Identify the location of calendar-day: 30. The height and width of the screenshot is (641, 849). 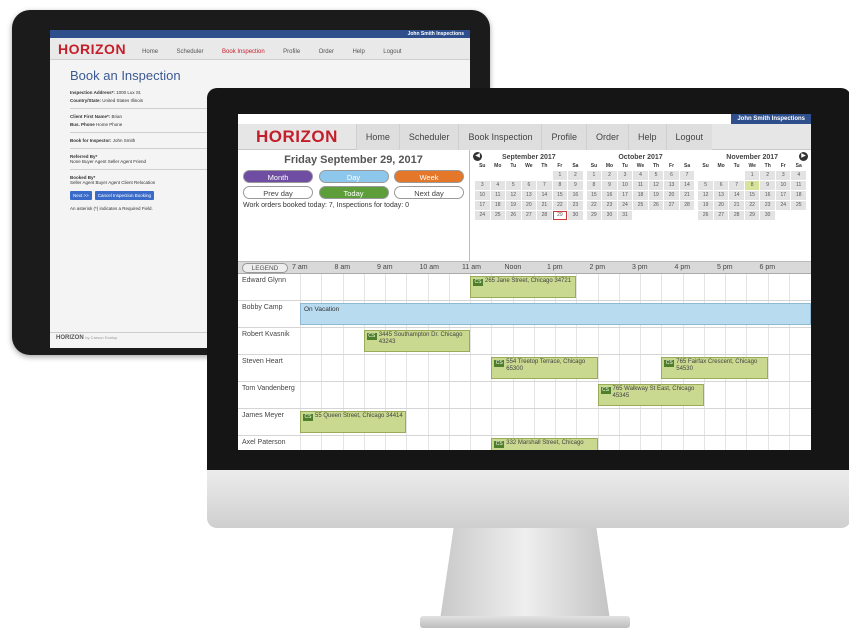
(767, 215).